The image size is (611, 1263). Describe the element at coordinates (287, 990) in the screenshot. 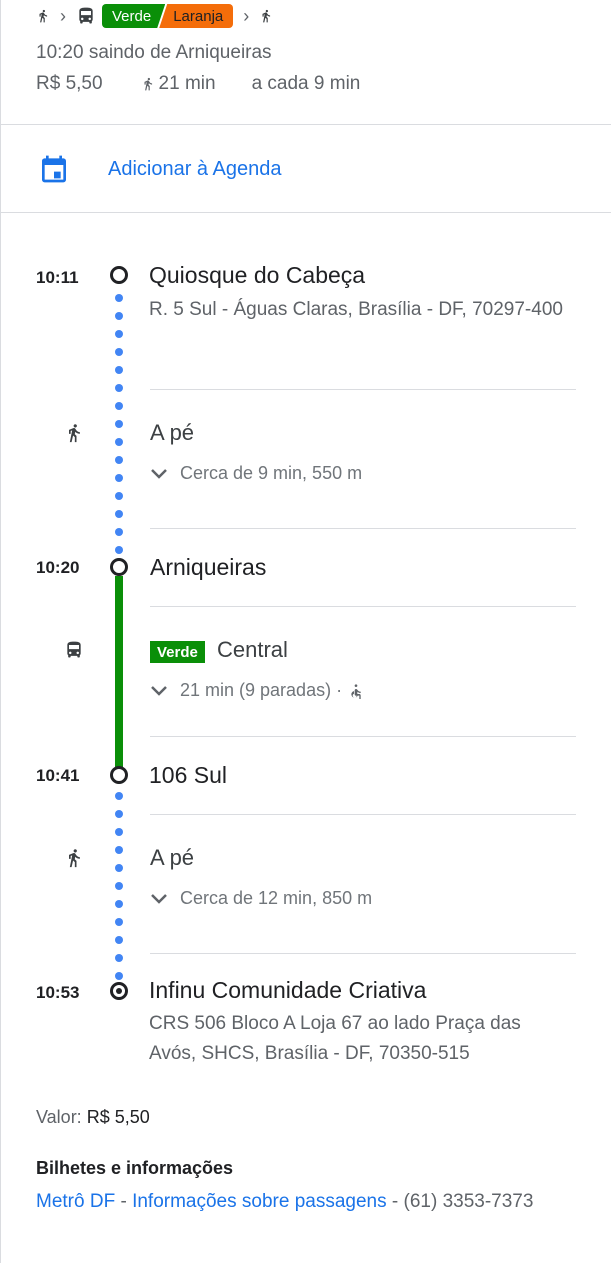

I see `stop-name: Infinu Comunidade Criativa` at that location.